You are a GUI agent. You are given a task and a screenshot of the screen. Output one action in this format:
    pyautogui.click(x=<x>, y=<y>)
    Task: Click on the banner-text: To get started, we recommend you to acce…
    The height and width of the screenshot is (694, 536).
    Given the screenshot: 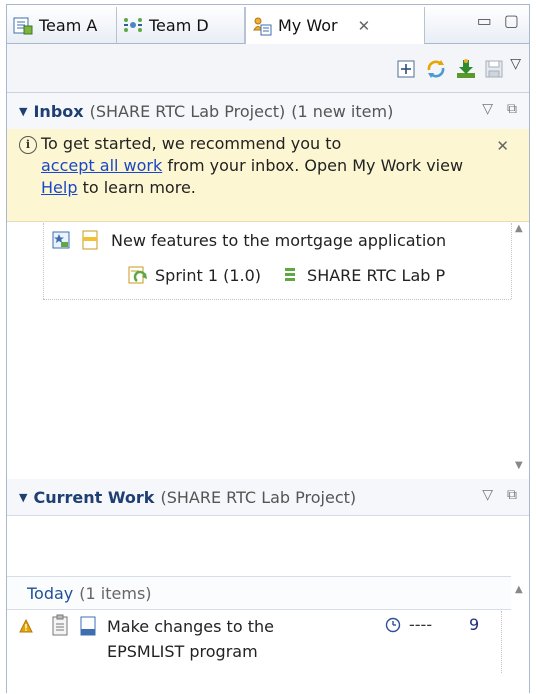 What is the action you would take?
    pyautogui.click(x=256, y=166)
    